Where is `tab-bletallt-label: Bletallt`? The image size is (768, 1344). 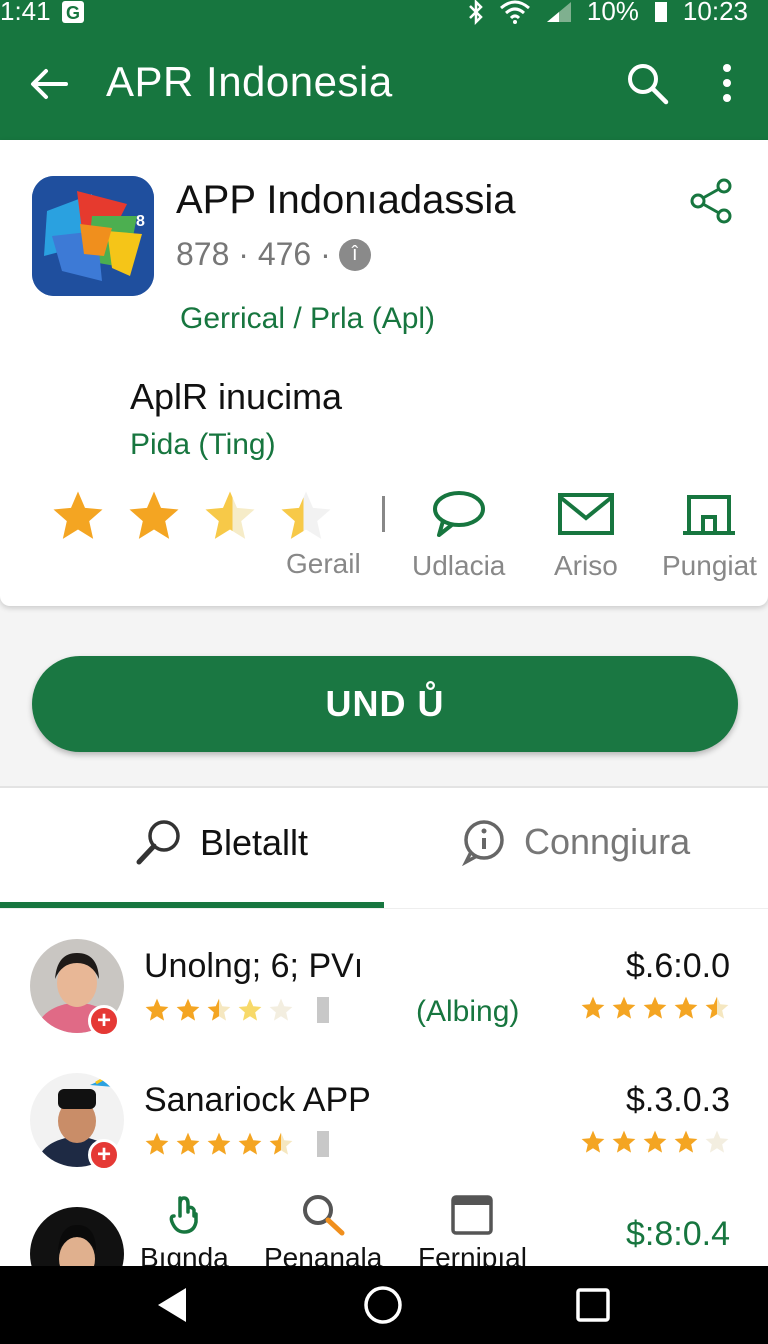
tab-bletallt-label: Bletallt is located at coordinates (254, 842).